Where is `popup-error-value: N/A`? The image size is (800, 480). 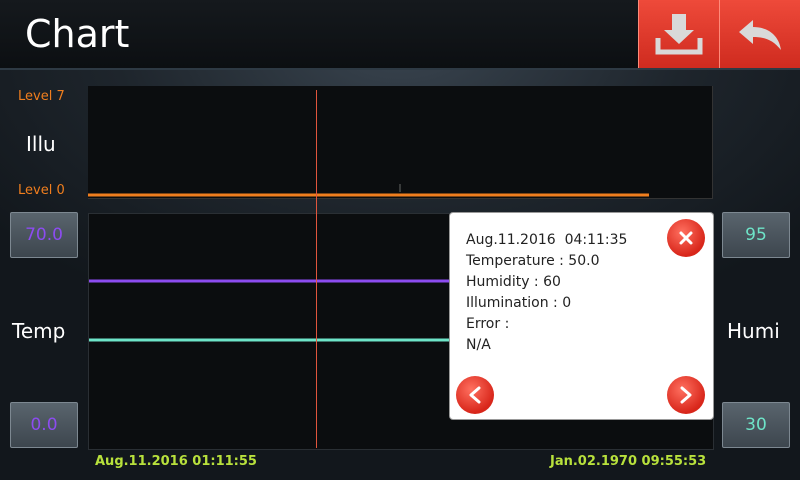 popup-error-value: N/A is located at coordinates (478, 345).